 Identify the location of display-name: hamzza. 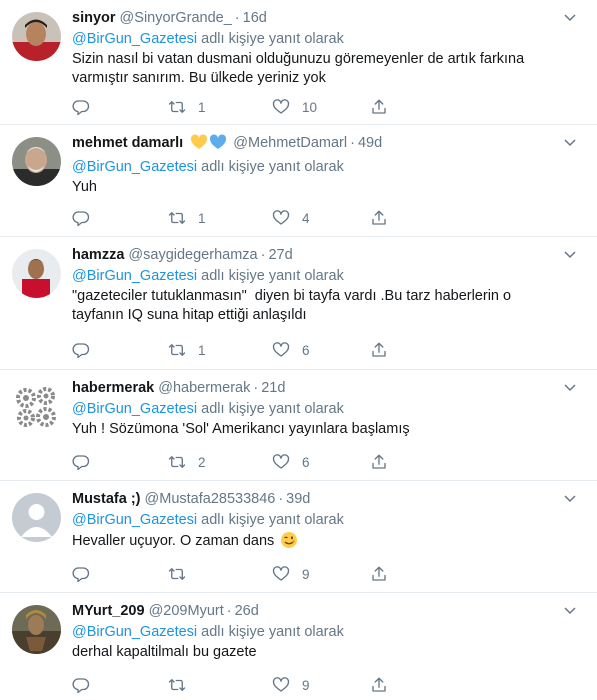
(98, 255).